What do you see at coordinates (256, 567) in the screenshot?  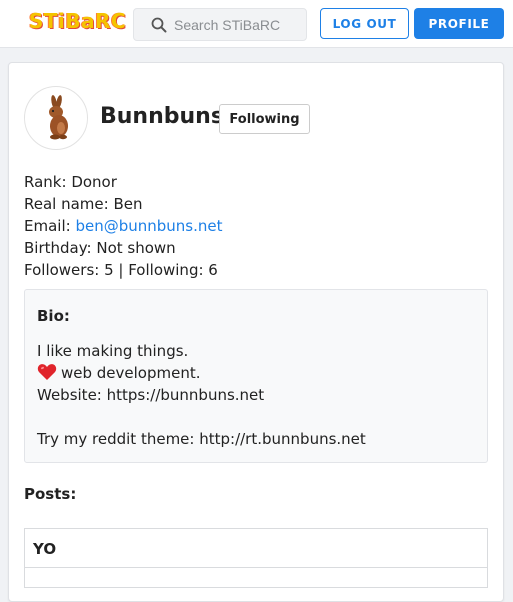 I see `post-divider` at bounding box center [256, 567].